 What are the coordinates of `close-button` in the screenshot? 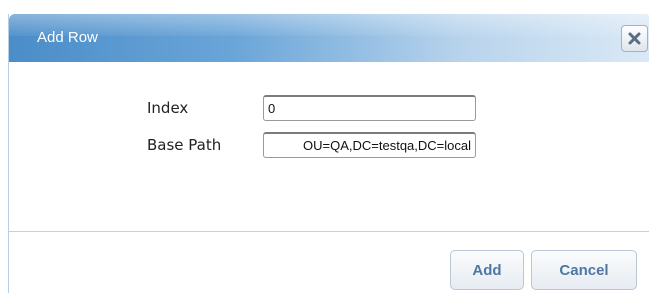 It's located at (634, 38).